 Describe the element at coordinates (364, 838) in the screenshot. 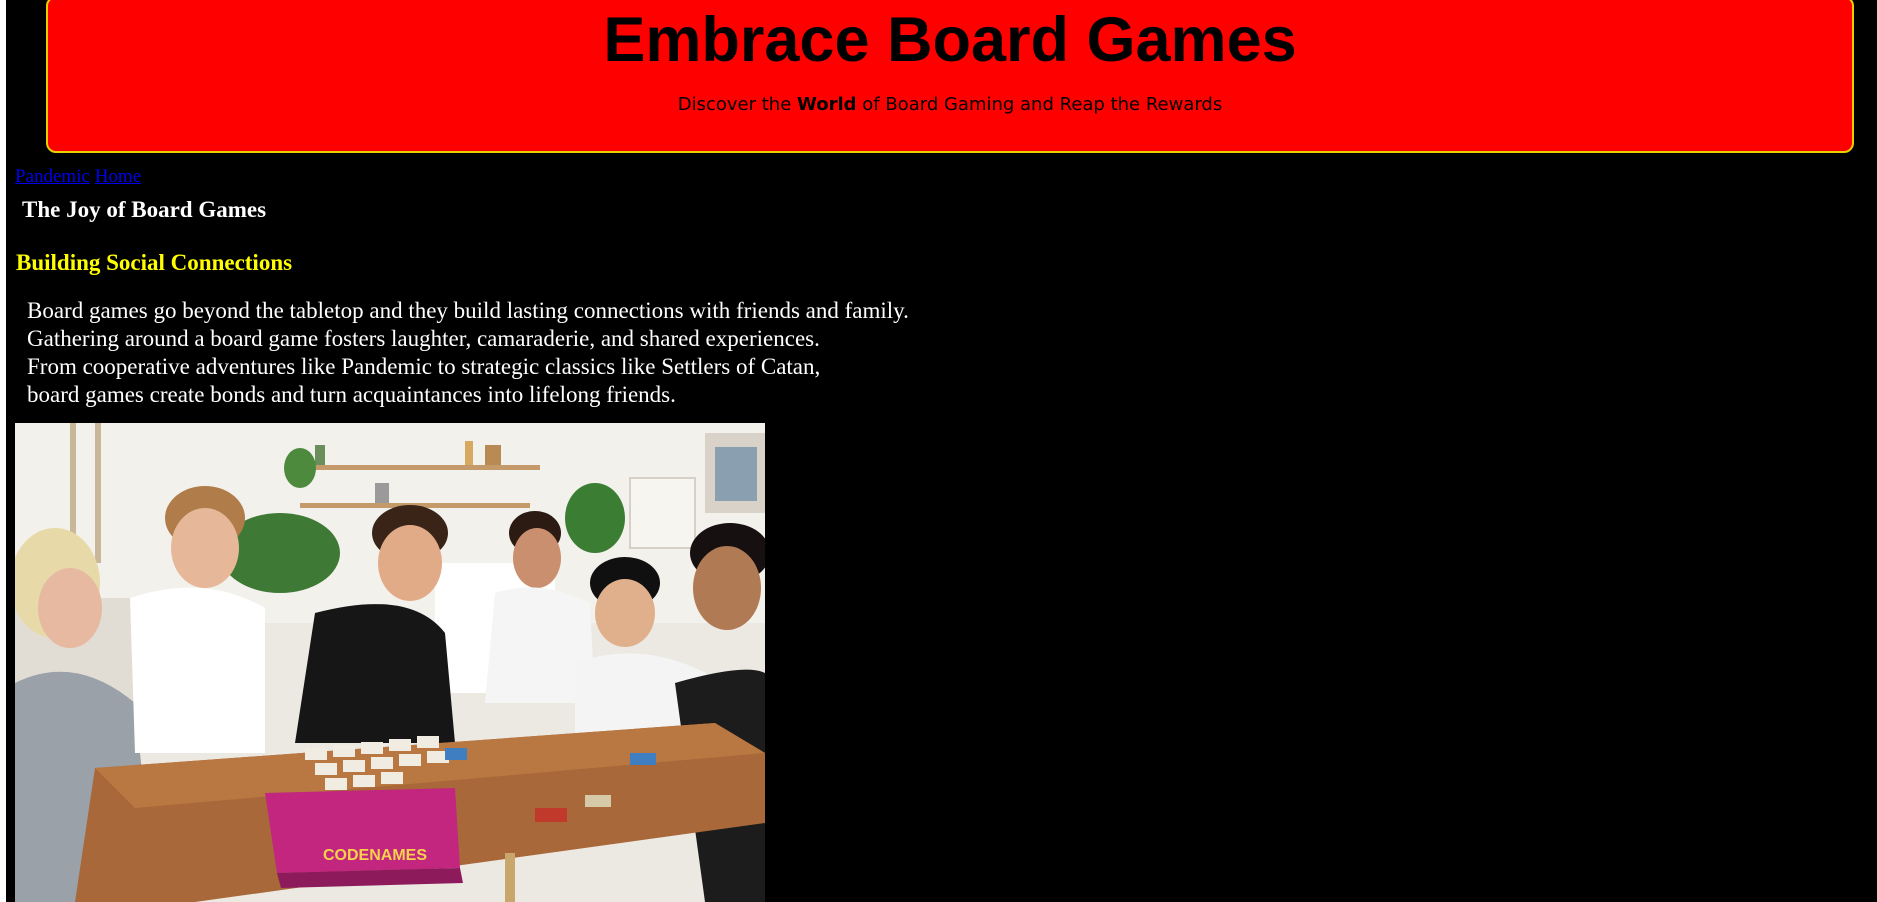

I see `codenames-box-icon: CODENAMES` at that location.